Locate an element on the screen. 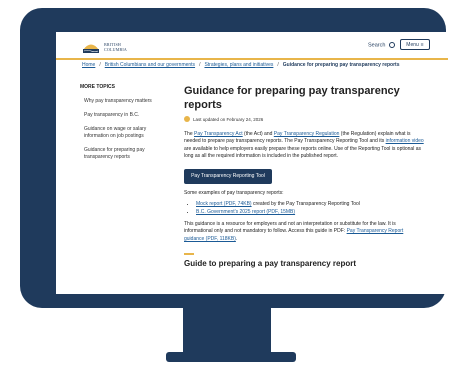 Image resolution: width=462 pixels, height=367 pixels. sidebar-title: MORE TOPICS is located at coordinates (97, 87).